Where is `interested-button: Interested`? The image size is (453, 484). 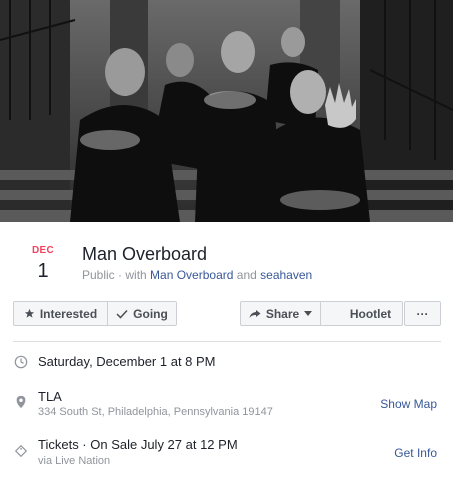
interested-button: Interested is located at coordinates (60, 313).